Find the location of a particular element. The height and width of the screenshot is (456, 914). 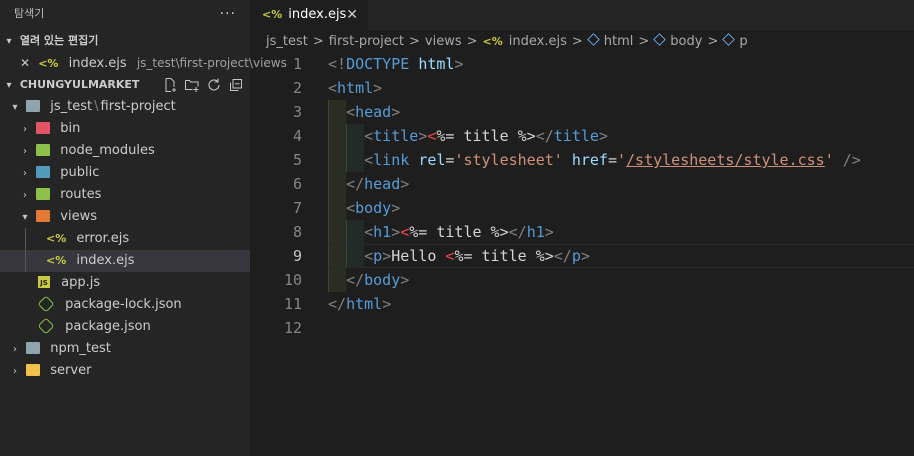

explorer-title-bar: 탐색기 ··· is located at coordinates (125, 15).